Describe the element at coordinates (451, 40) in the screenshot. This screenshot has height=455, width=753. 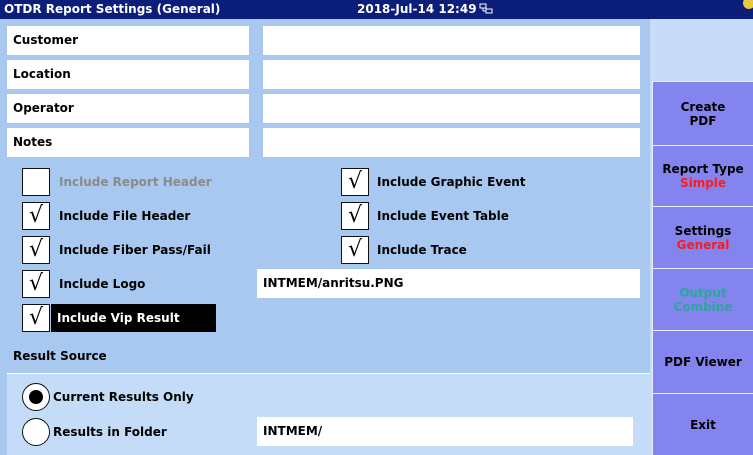
I see `customer-field` at that location.